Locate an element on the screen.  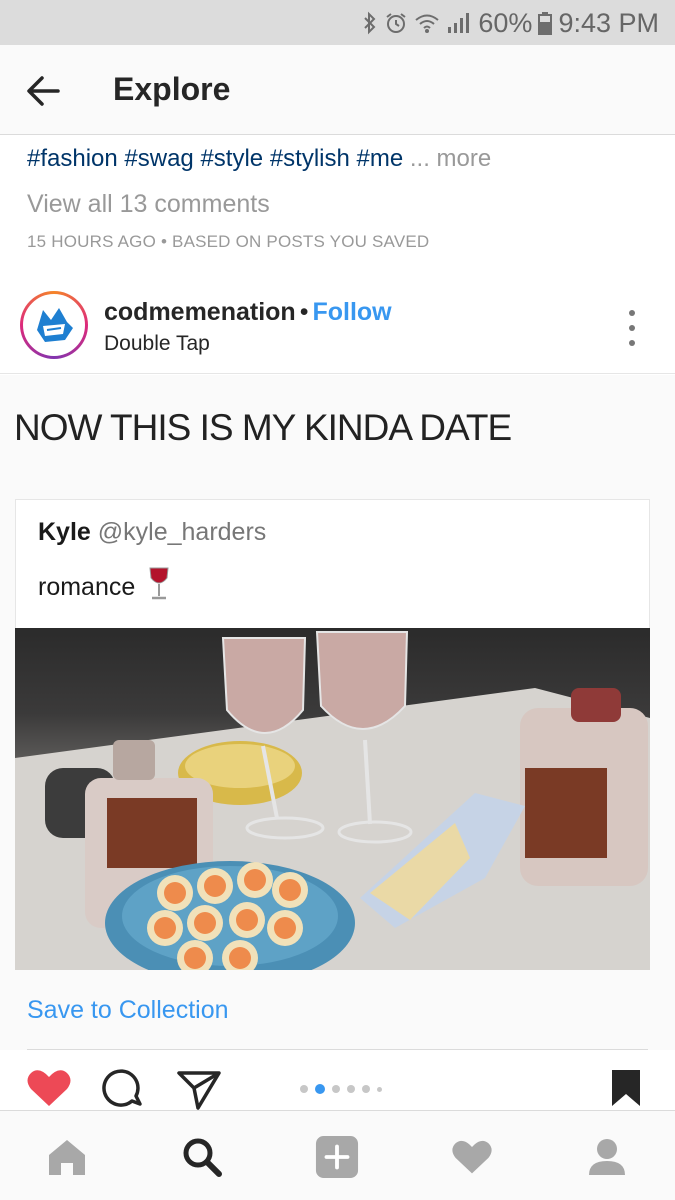
wine-glass-icon is located at coordinates (159, 587).